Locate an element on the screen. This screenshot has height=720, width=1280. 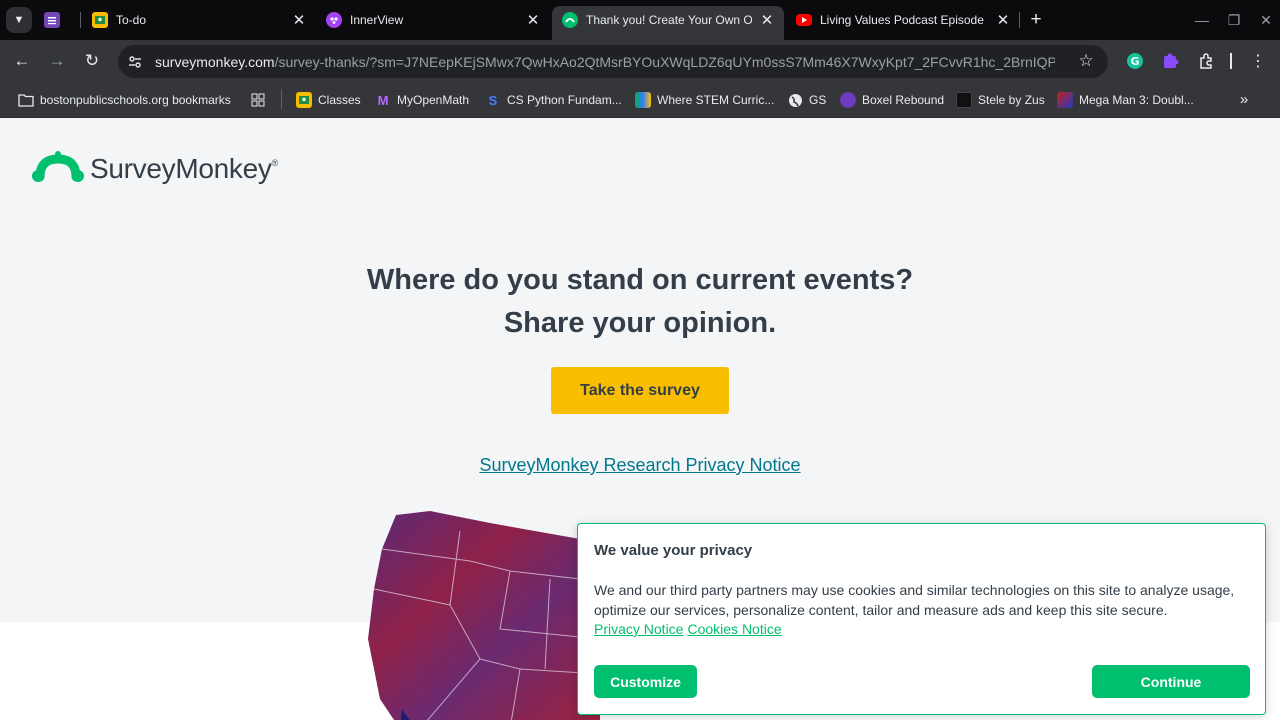
more-bookmarks-button: » is located at coordinates (1244, 99).